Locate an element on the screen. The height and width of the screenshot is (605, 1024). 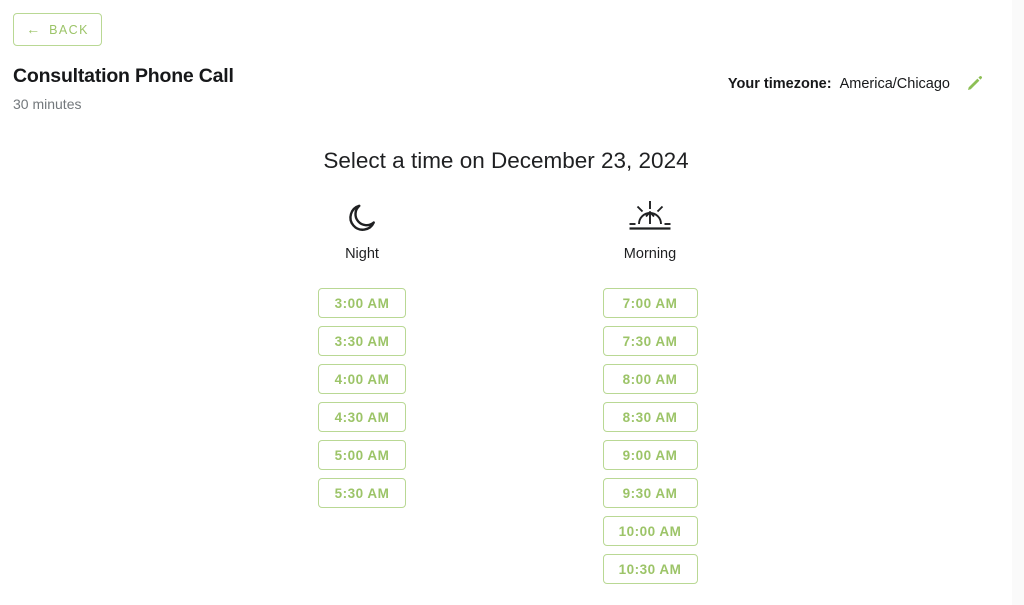
time-slot-button: 8:30 AM is located at coordinates (650, 417).